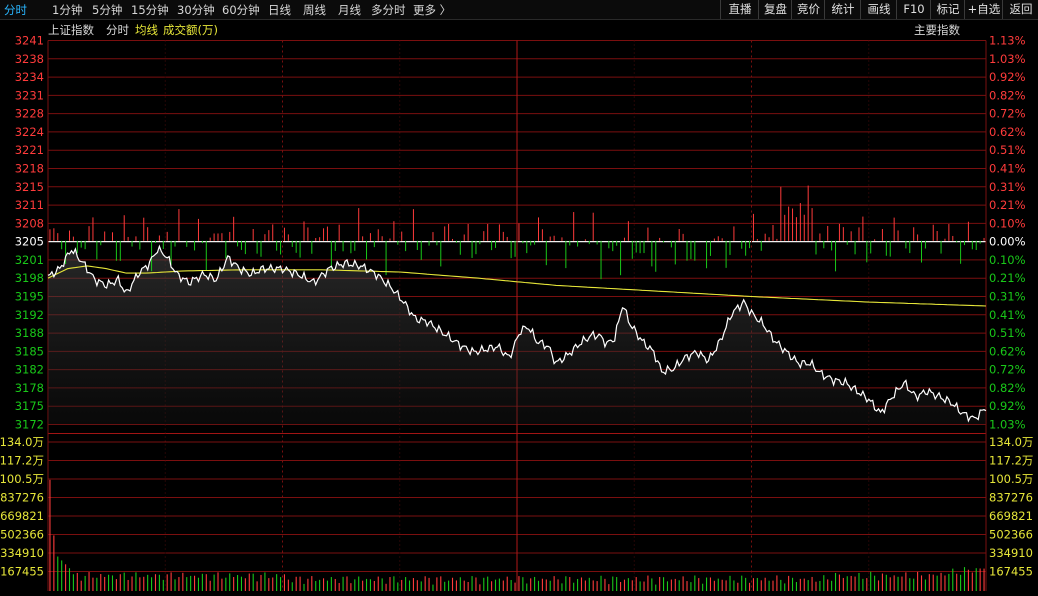  I want to click on price-axis-label: 3238, so click(29, 59).